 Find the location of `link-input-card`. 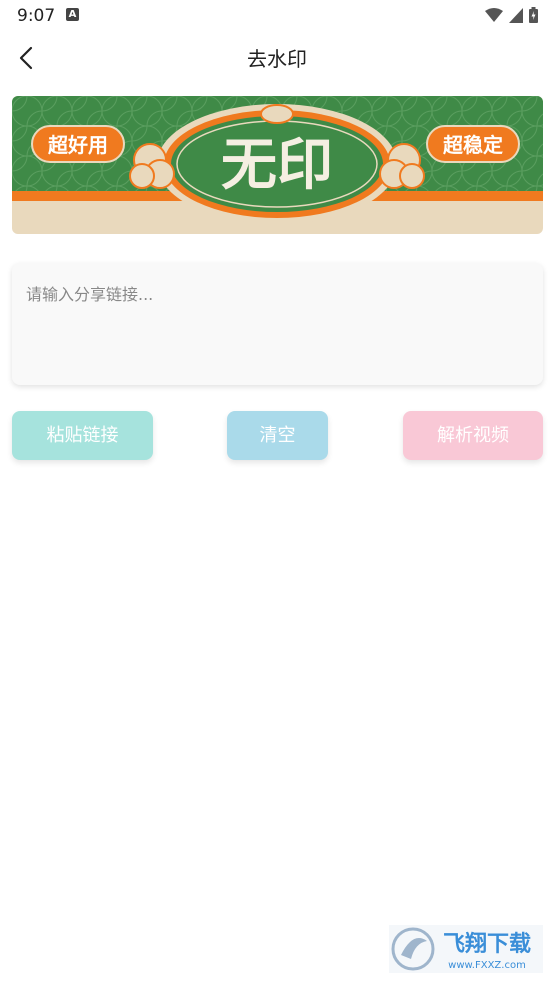

link-input-card is located at coordinates (277, 324).